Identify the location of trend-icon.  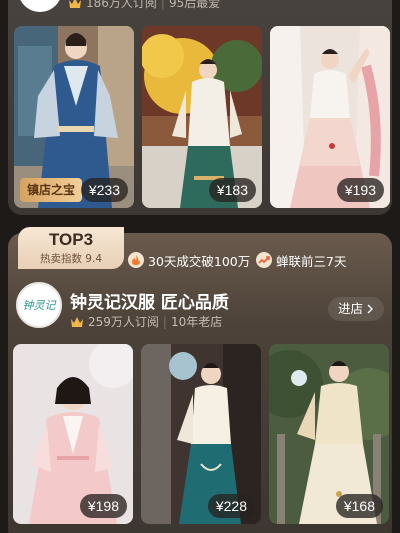
(264, 260).